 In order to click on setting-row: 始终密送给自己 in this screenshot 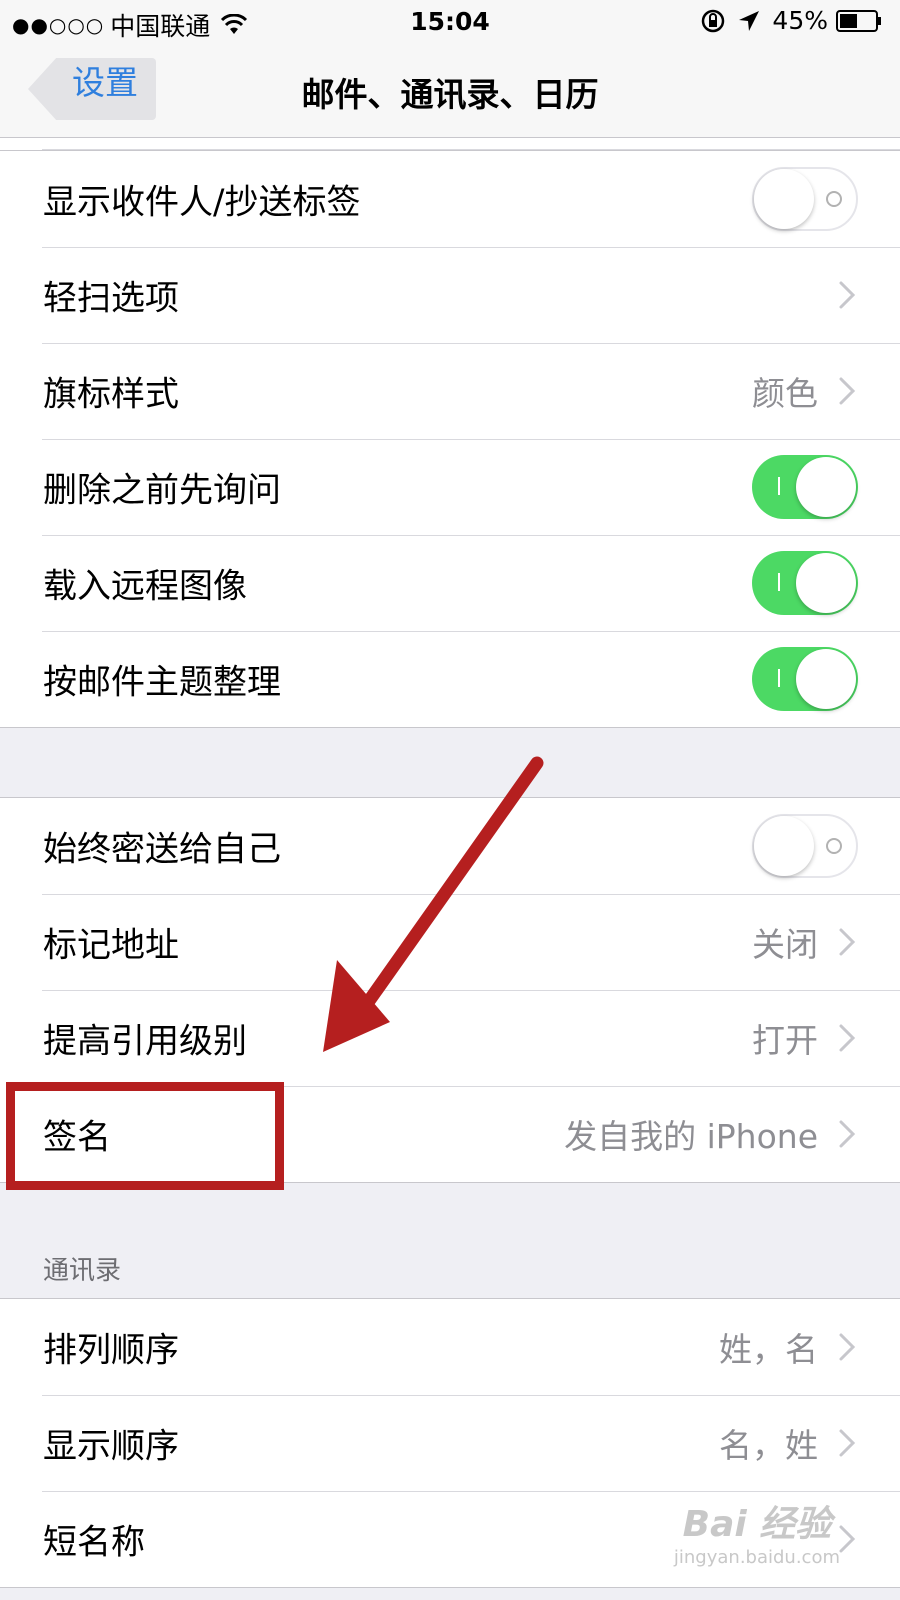, I will do `click(450, 846)`.